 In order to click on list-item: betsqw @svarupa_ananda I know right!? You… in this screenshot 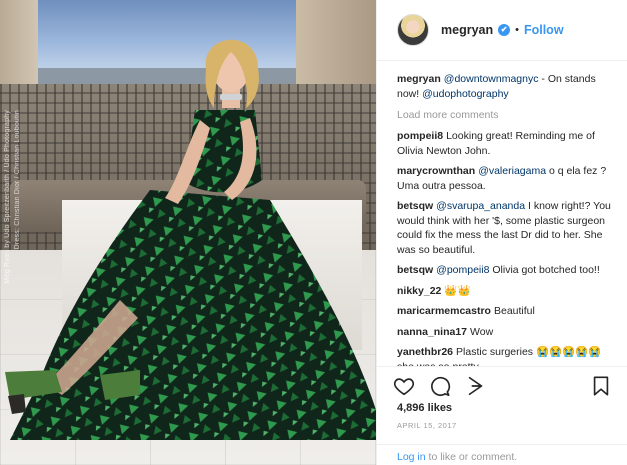, I will do `click(507, 228)`.